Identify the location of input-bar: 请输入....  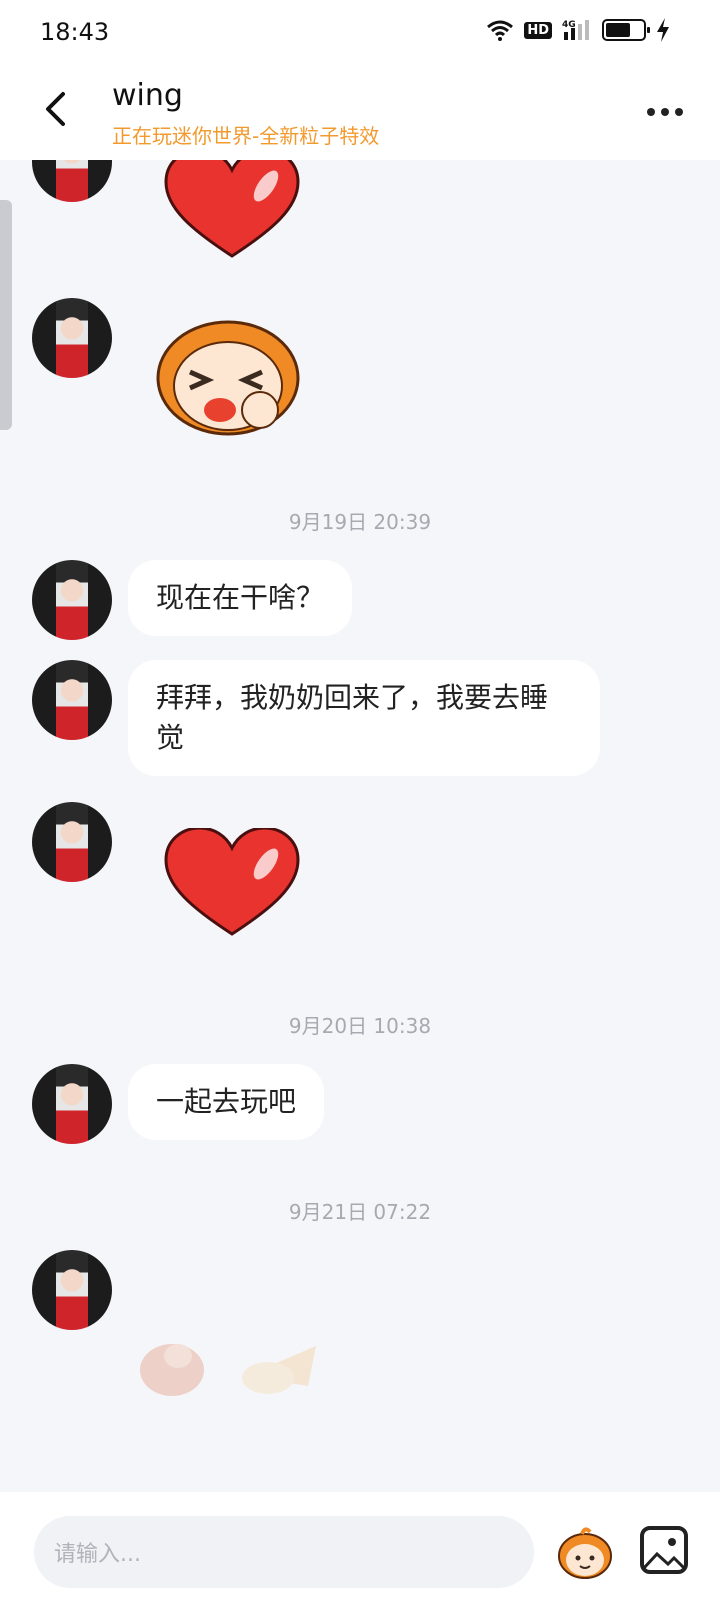
(360, 1552).